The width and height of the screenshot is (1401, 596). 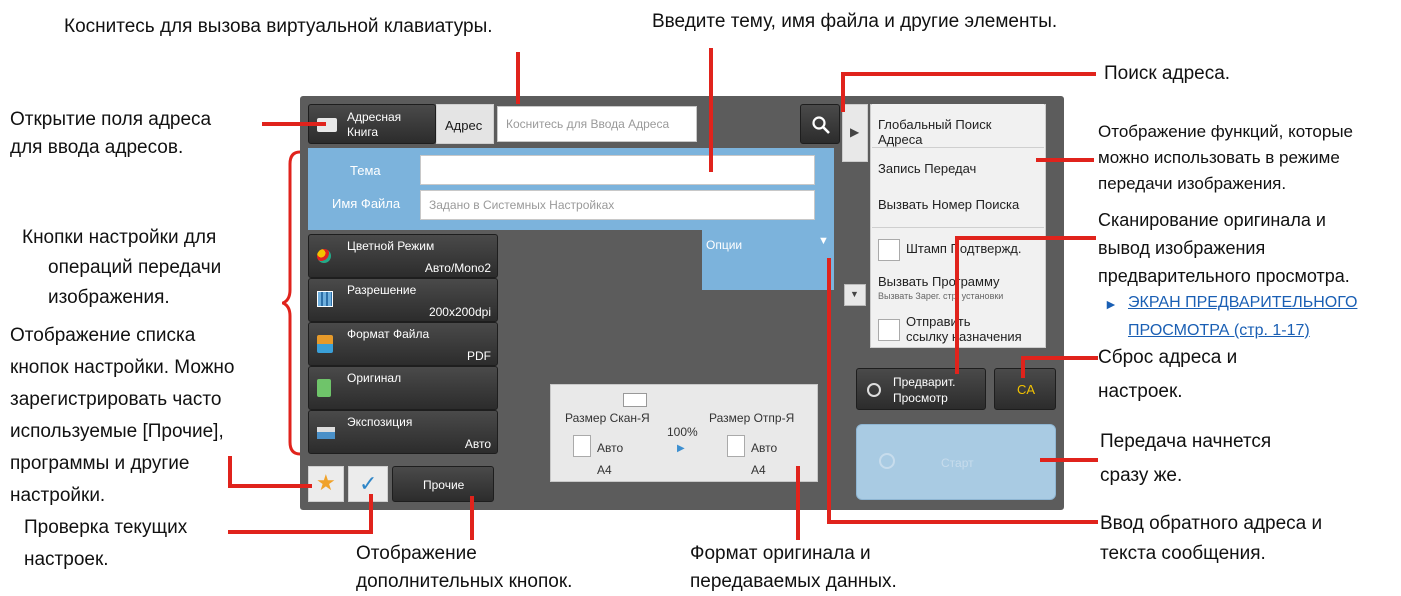 I want to click on ca-button: CA, so click(x=1025, y=389).